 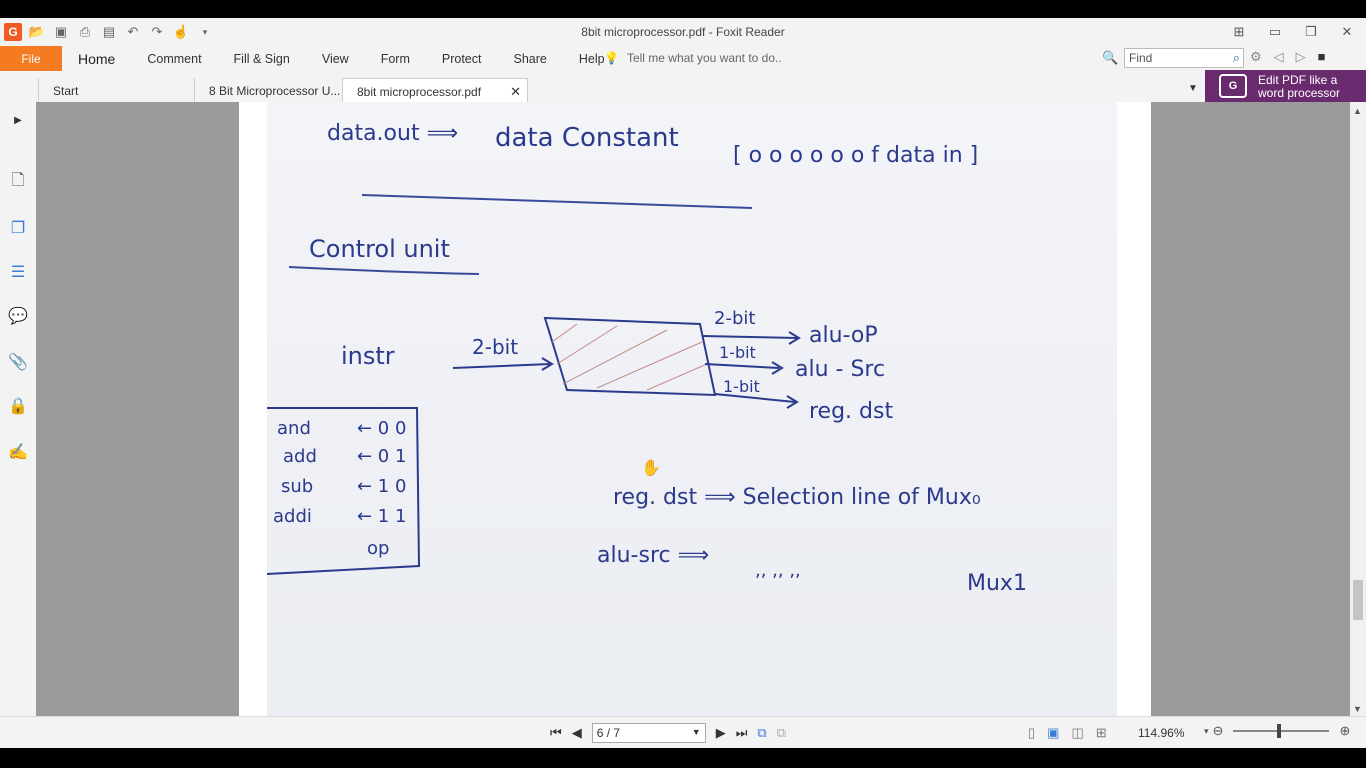 I want to click on menu-fill-sign: Fill & Sign, so click(x=262, y=59).